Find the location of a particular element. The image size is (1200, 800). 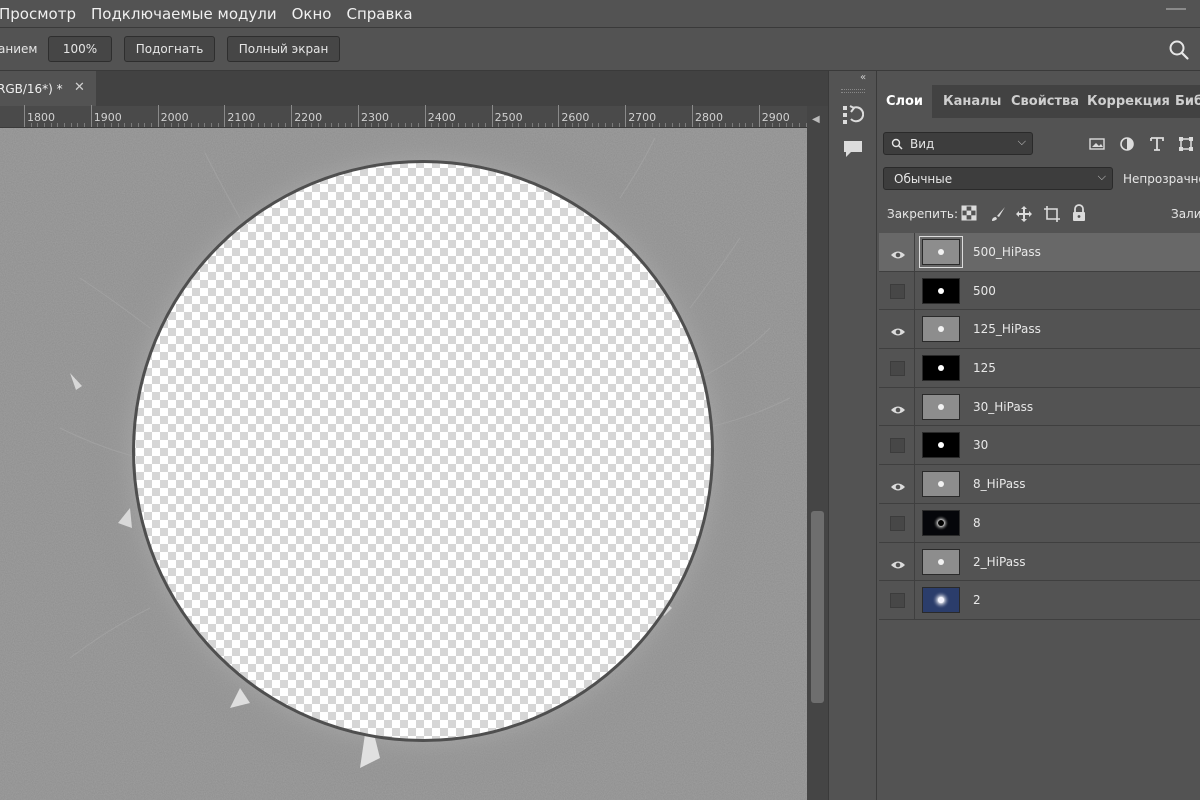

lock-all-icon is located at coordinates (1080, 213).